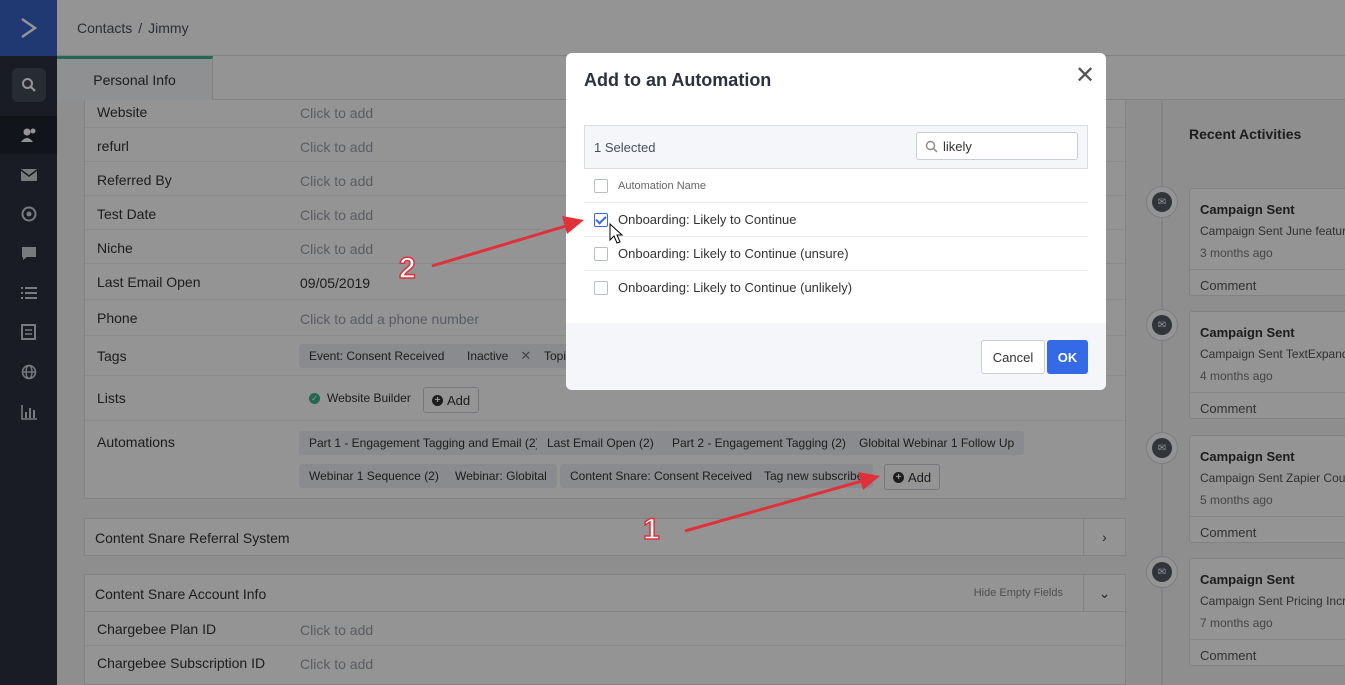 This screenshot has height=685, width=1345. I want to click on column-header: Automation Name, so click(662, 186).